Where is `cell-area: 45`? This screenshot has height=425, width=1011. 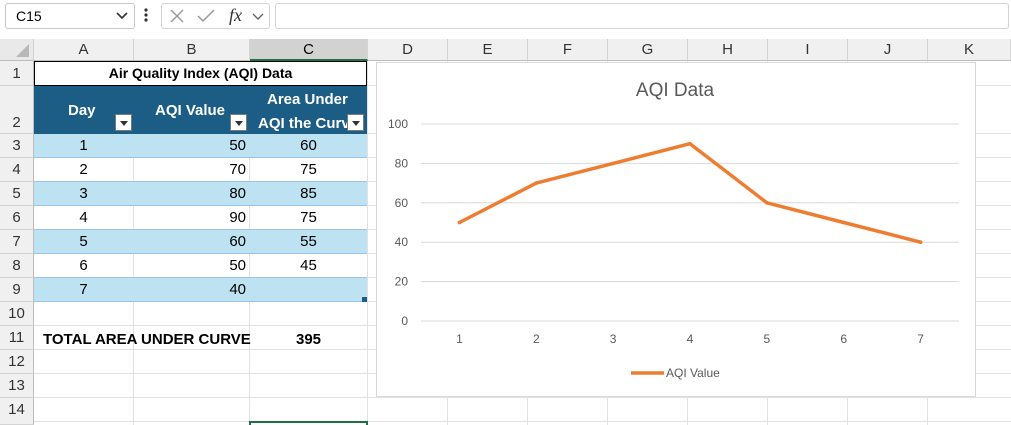 cell-area: 45 is located at coordinates (308, 265).